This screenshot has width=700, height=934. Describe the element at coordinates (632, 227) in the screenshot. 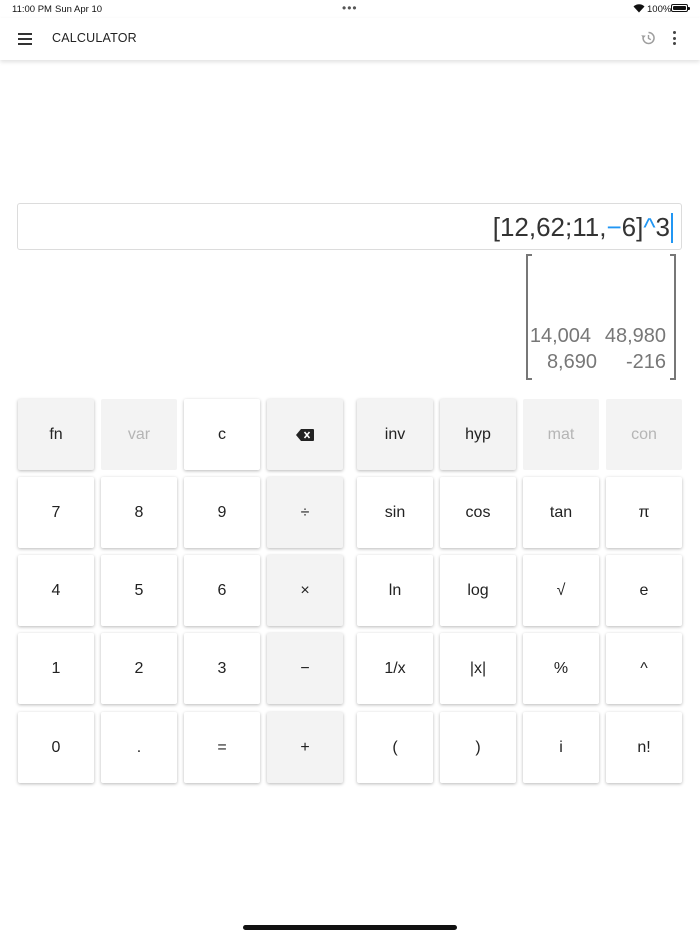

I see `expression-part: 6]` at that location.